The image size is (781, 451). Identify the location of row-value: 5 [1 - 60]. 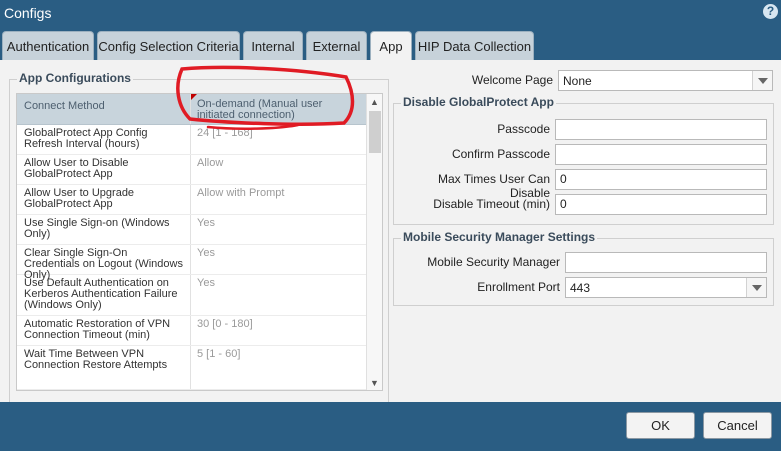
(279, 367).